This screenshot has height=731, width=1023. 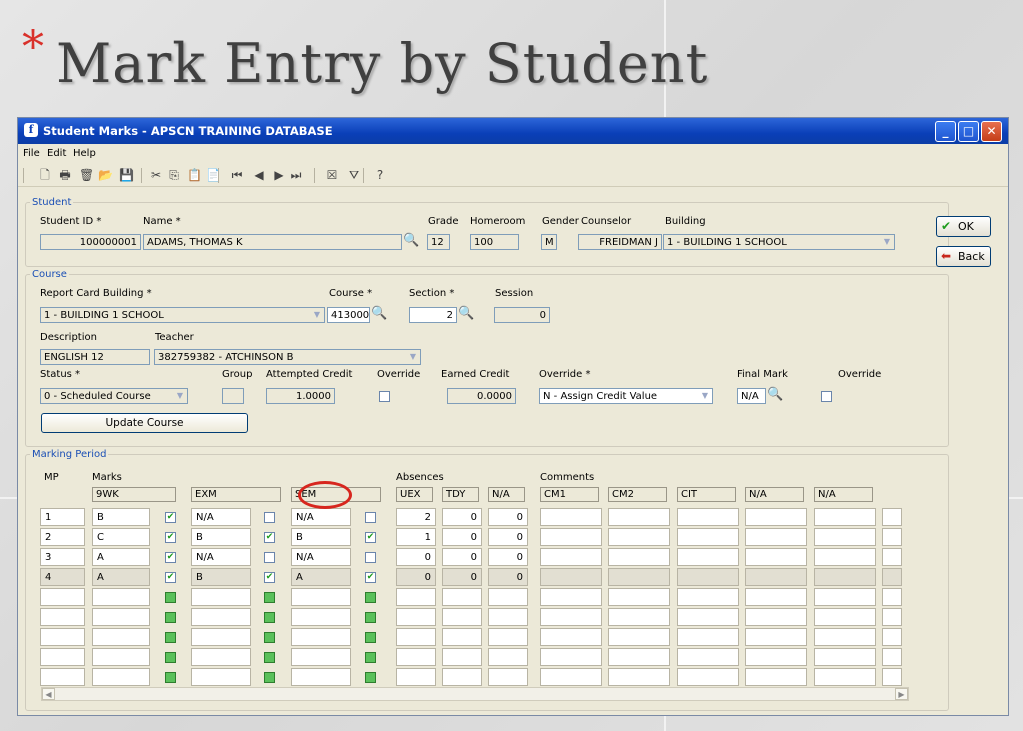 What do you see at coordinates (522, 315) in the screenshot?
I see `session-field: 0` at bounding box center [522, 315].